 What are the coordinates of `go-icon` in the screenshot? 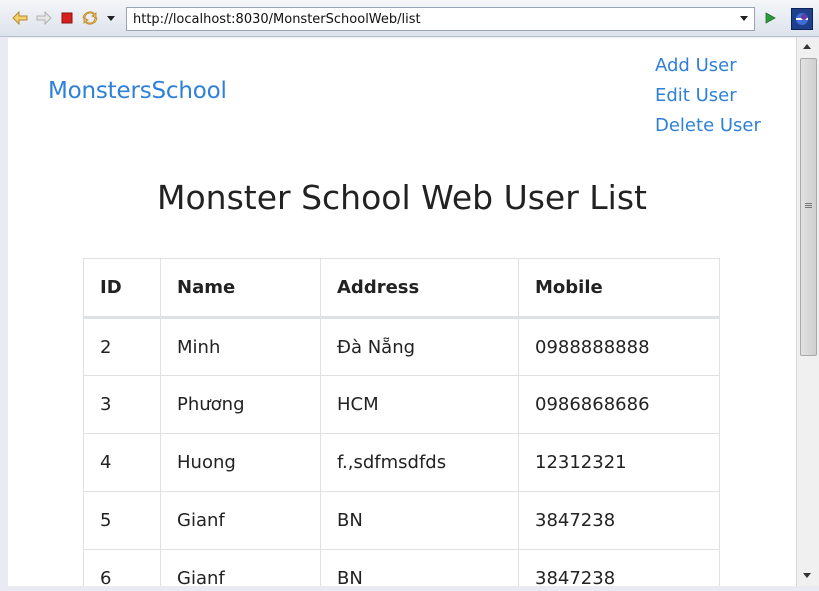 It's located at (770, 18).